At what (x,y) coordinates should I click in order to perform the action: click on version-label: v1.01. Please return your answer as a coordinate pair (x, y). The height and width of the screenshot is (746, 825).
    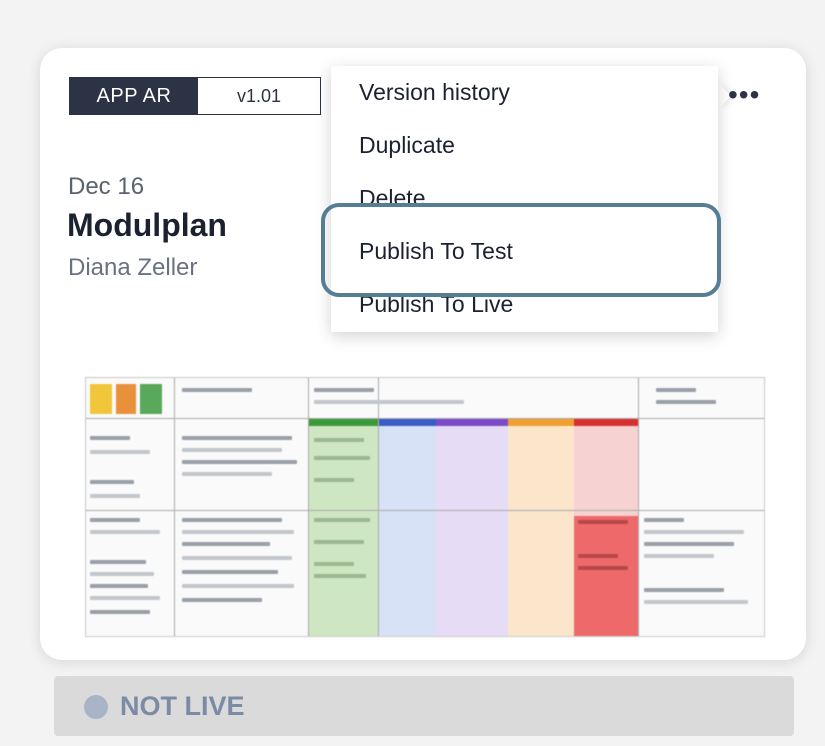
    Looking at the image, I should click on (259, 96).